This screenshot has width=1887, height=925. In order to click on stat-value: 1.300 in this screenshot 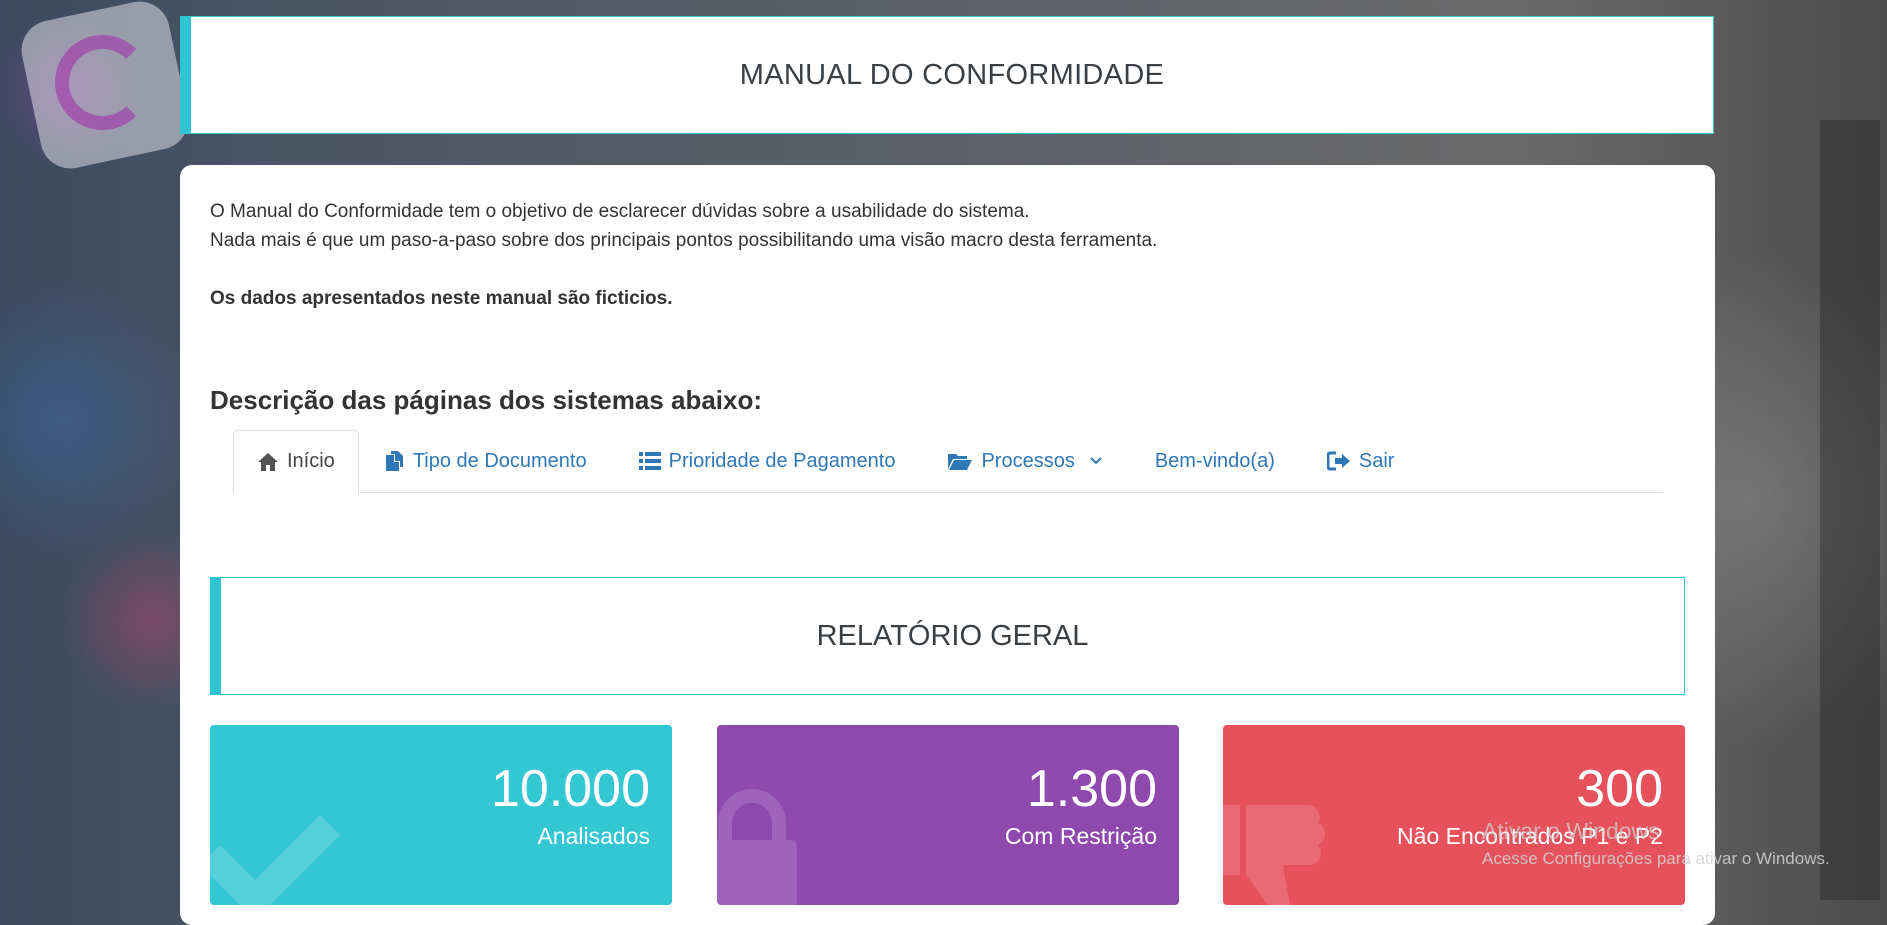, I will do `click(1091, 789)`.